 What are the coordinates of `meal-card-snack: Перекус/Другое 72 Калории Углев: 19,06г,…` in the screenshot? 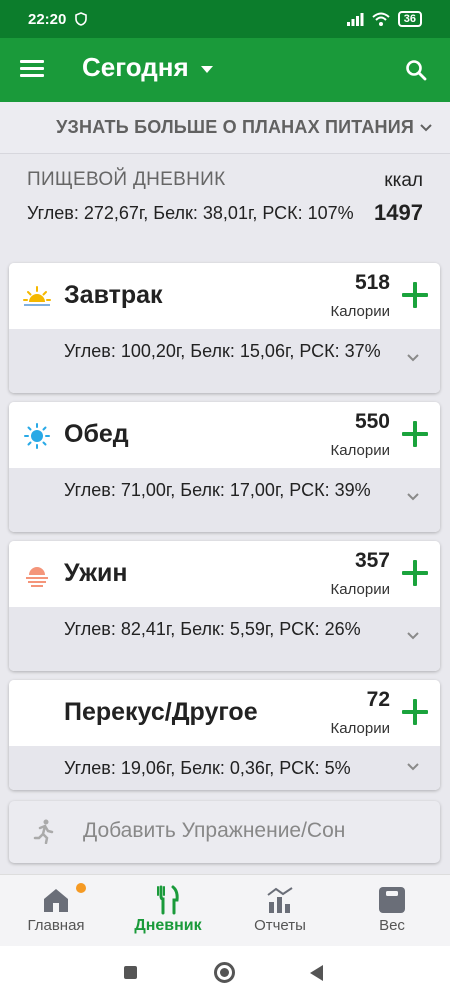 It's located at (224, 735).